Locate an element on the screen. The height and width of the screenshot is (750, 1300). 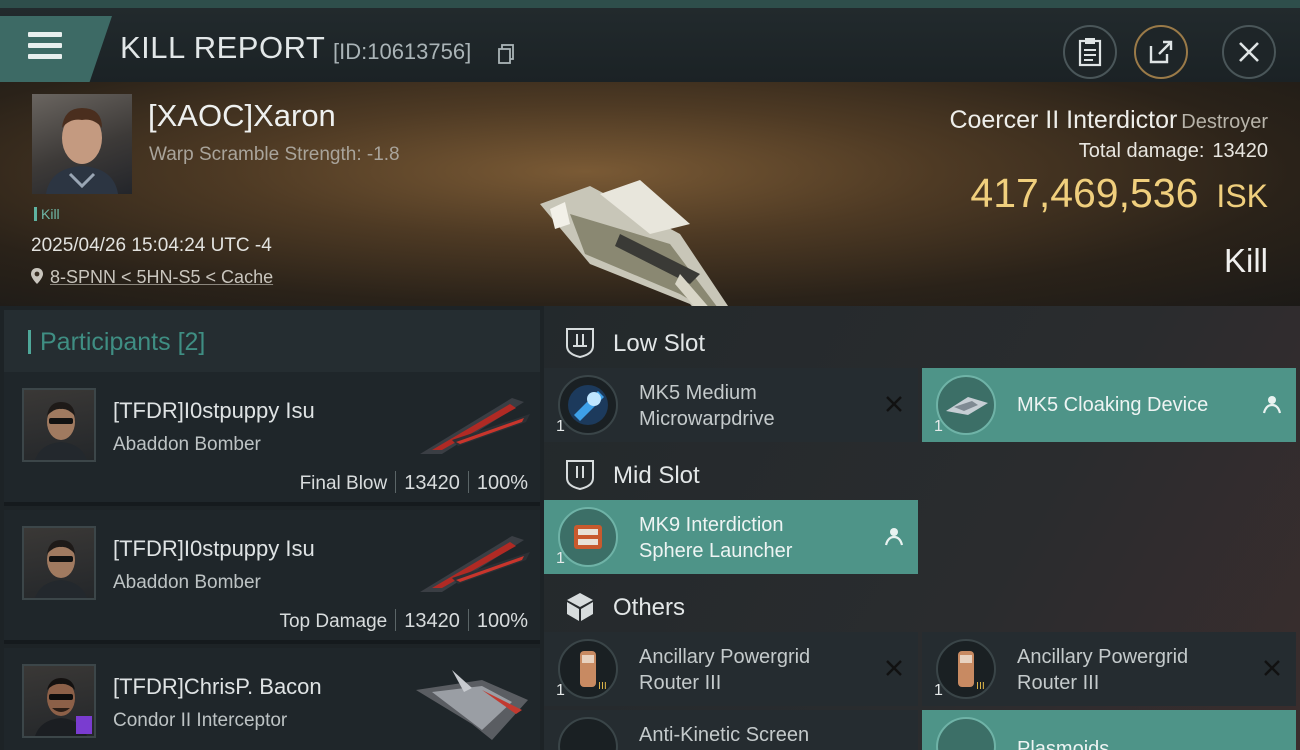
participant-ship: Condor II Interceptor is located at coordinates (200, 720).